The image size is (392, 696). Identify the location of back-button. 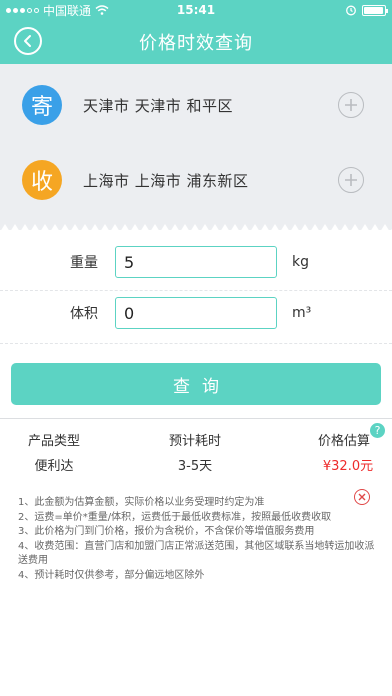
(28, 41).